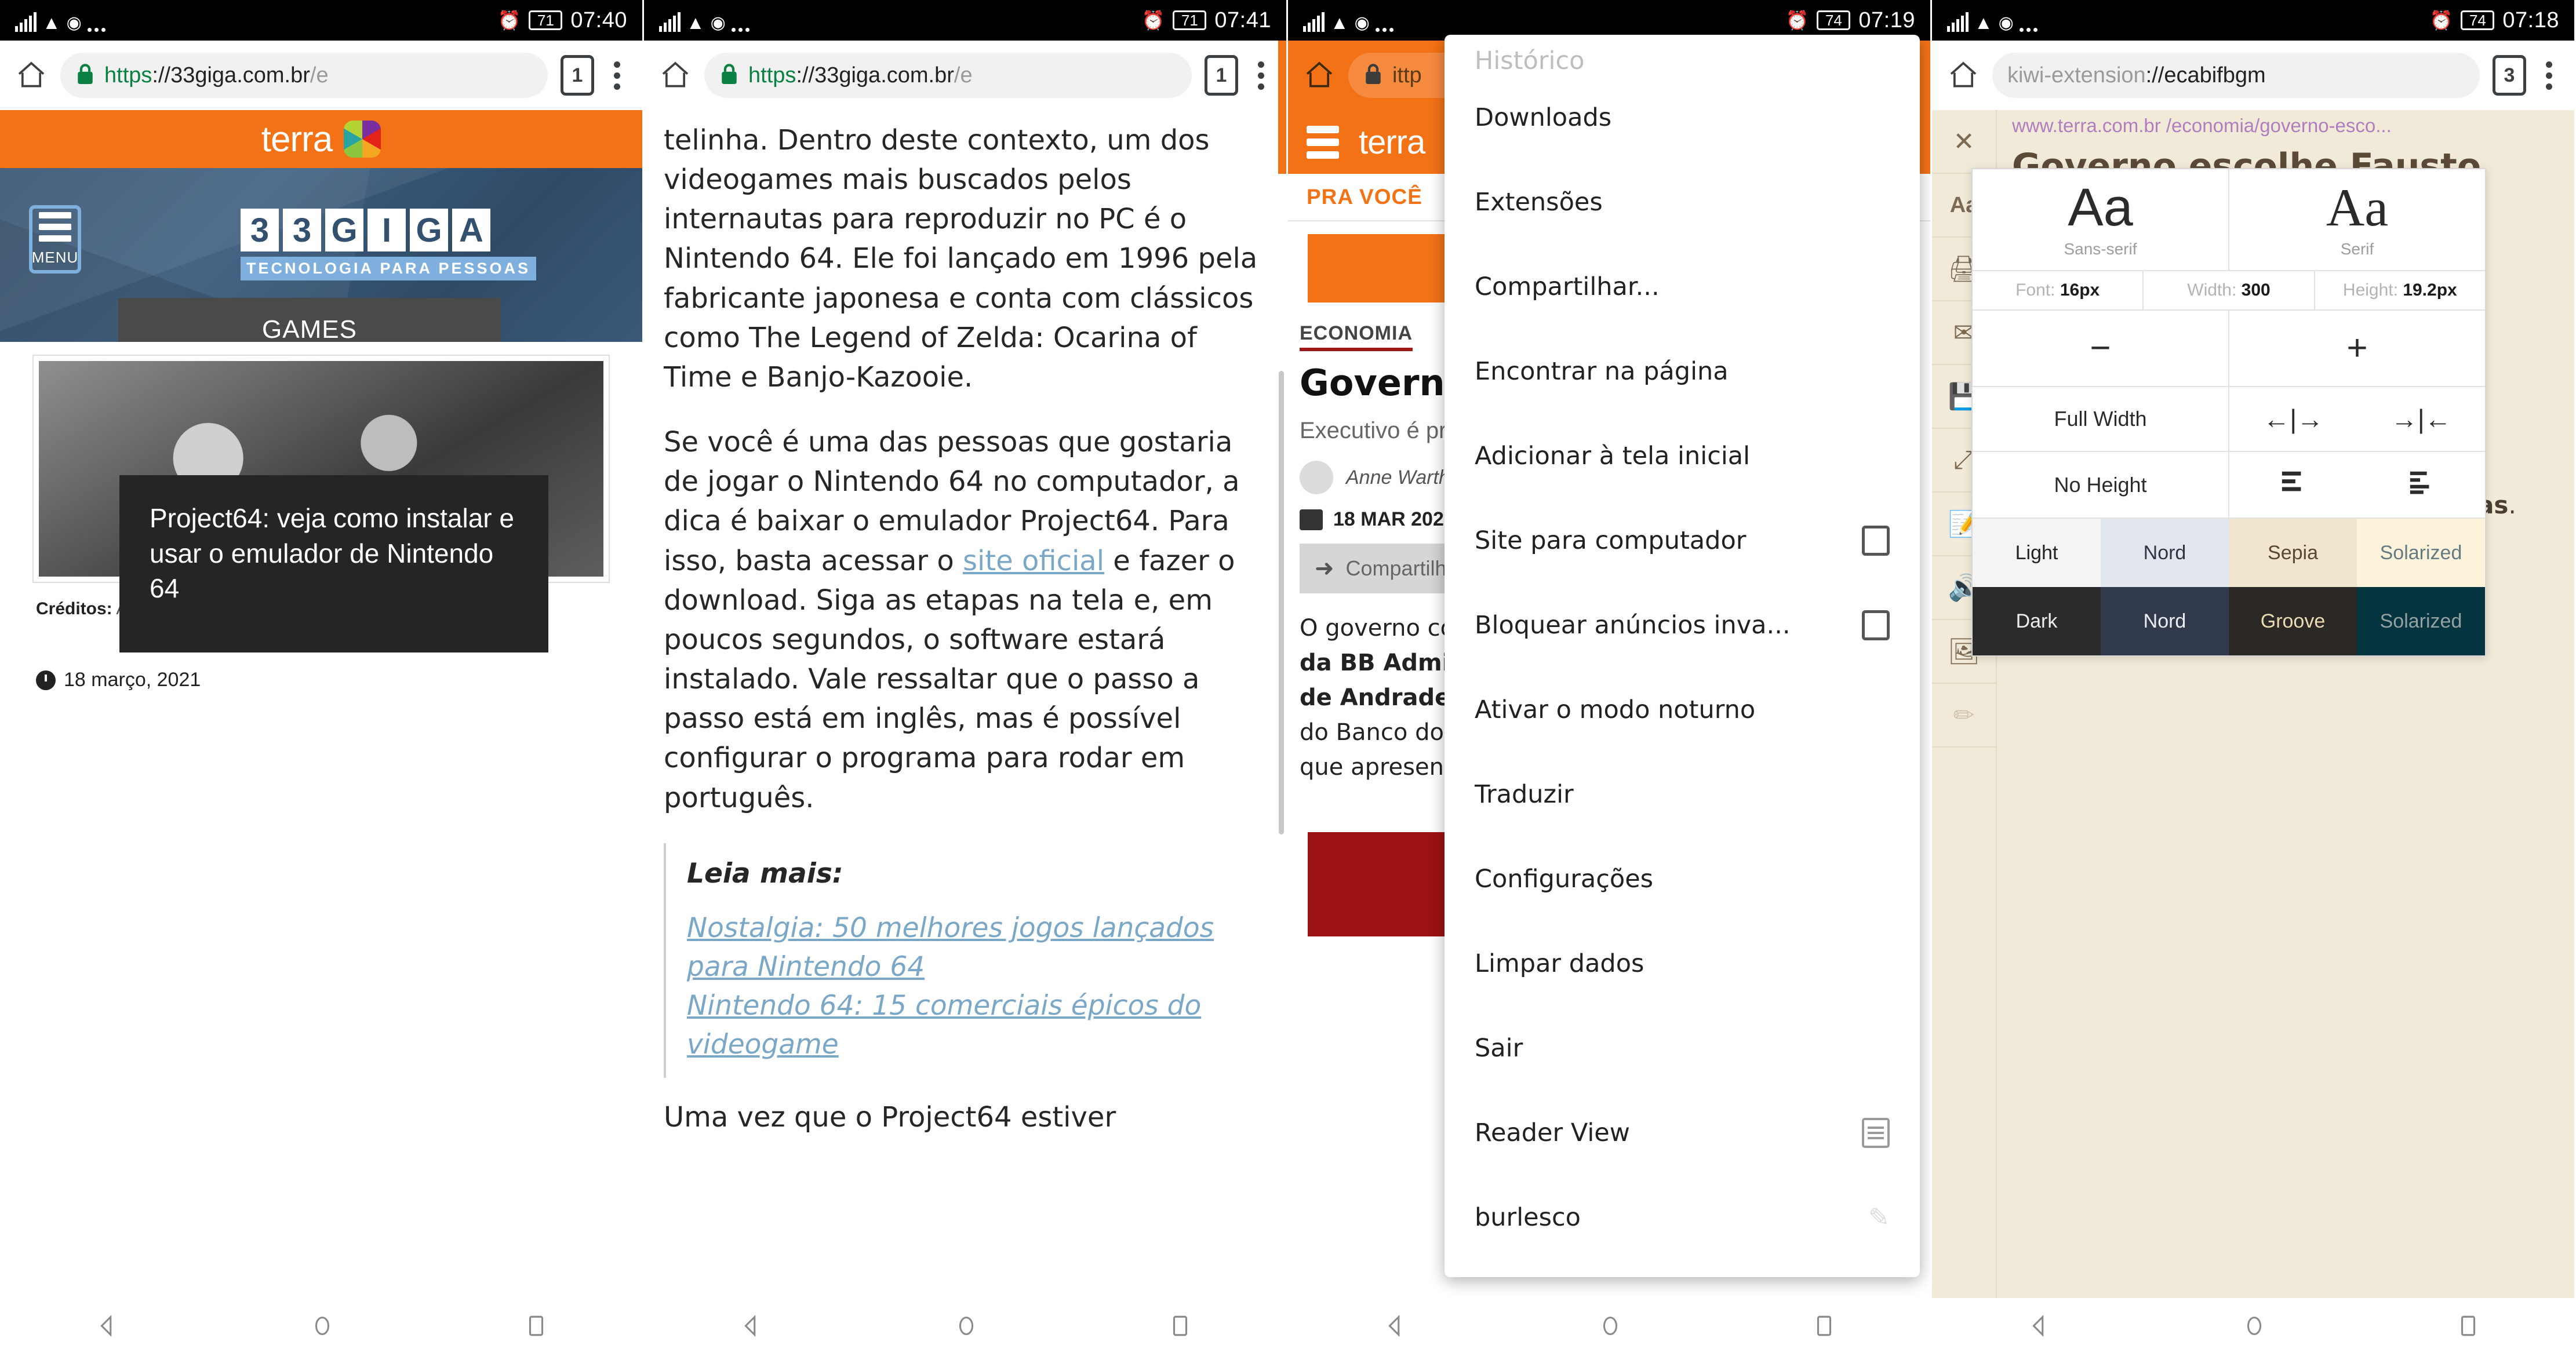  Describe the element at coordinates (389, 244) in the screenshot. I see `33giga-logo: 3 3 G I G A TECNOLOGIA PARA PESSOAS` at that location.